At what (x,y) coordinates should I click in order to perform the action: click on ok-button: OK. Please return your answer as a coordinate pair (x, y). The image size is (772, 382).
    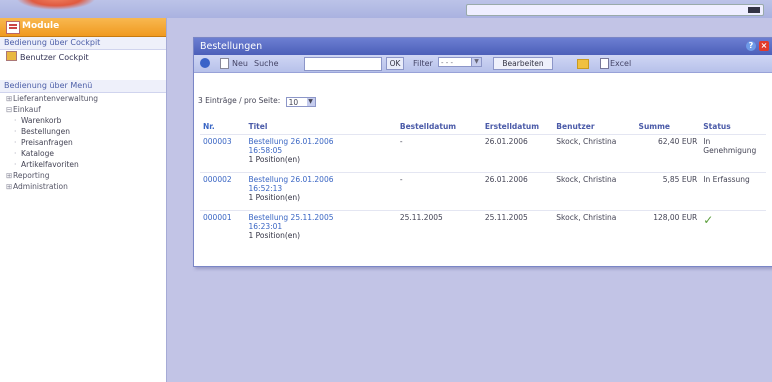
    Looking at the image, I should click on (395, 63).